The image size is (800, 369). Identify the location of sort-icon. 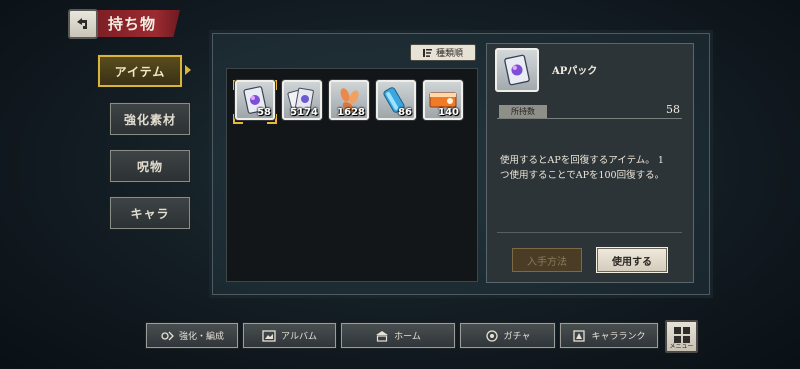
(427, 52).